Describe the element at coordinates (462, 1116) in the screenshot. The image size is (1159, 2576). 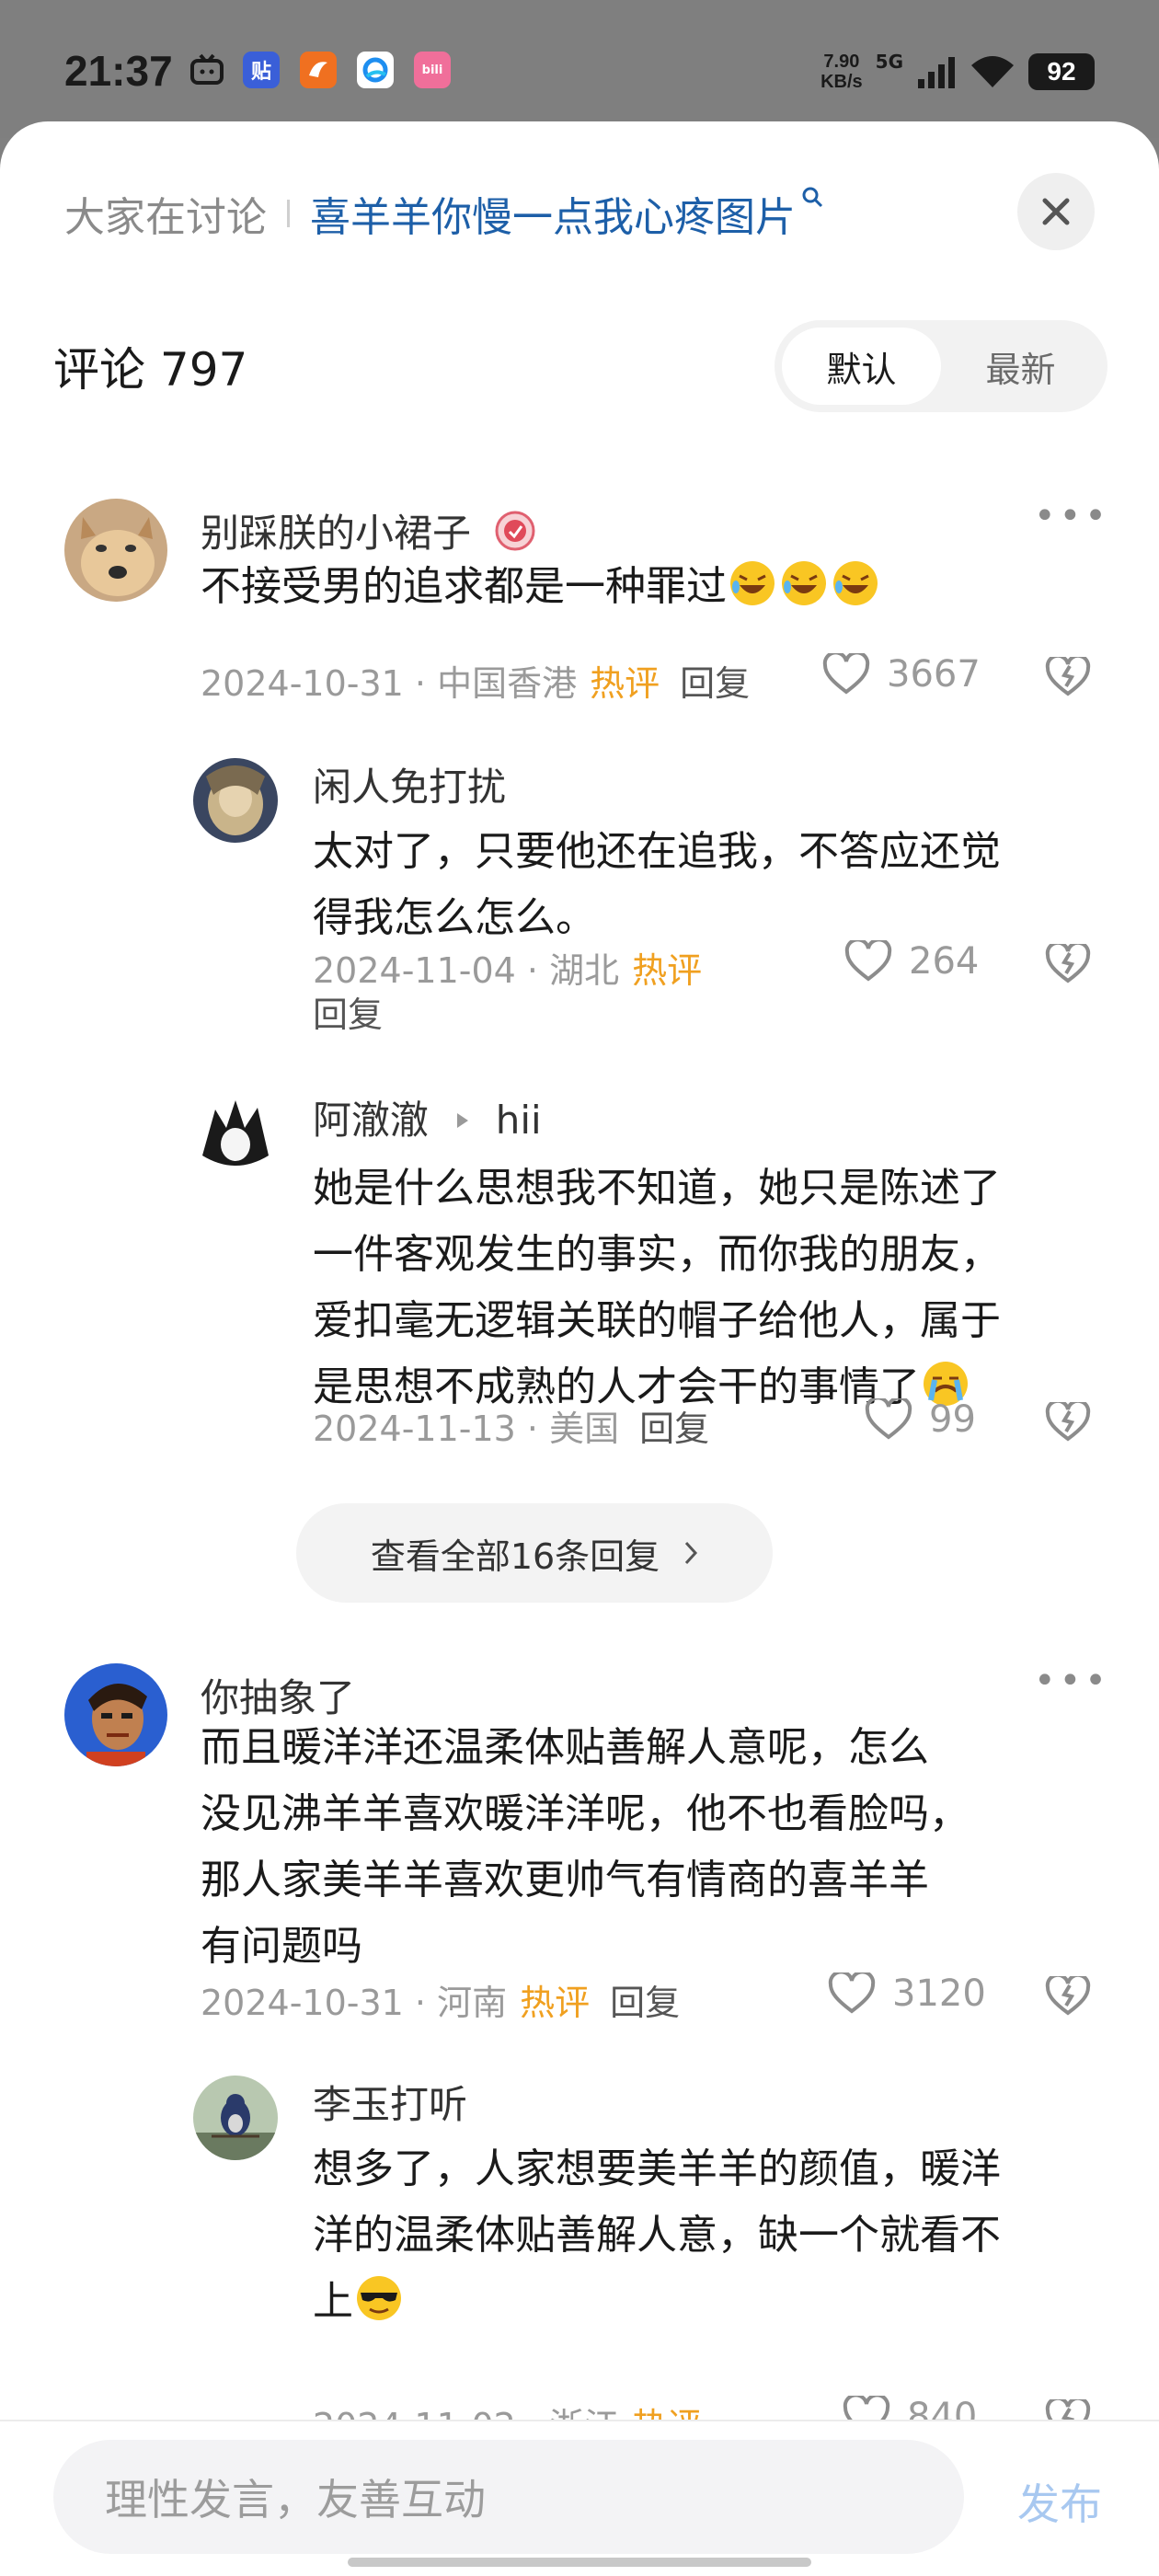
I see `reply-arrow-icon` at that location.